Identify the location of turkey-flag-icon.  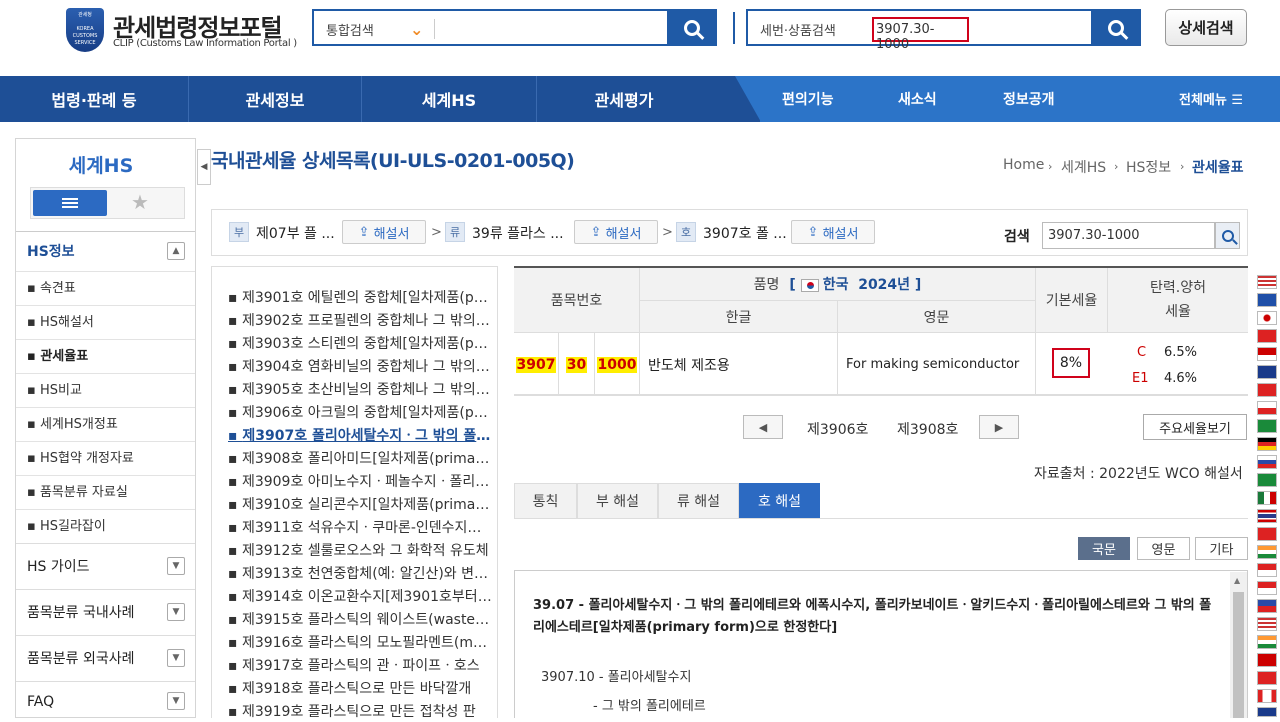
(1267, 390).